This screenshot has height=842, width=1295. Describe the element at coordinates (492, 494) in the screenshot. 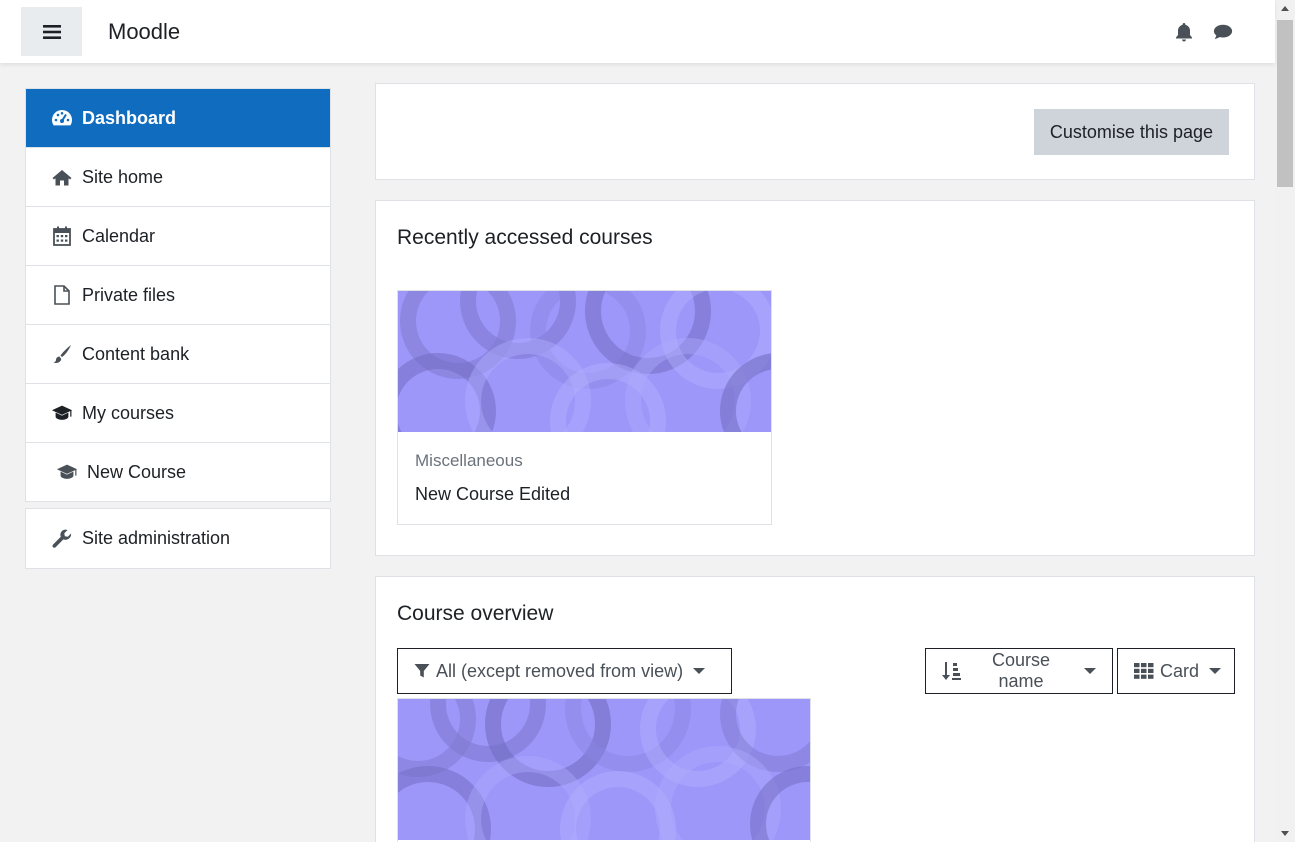

I see `course-name-link: New Course Edited` at that location.